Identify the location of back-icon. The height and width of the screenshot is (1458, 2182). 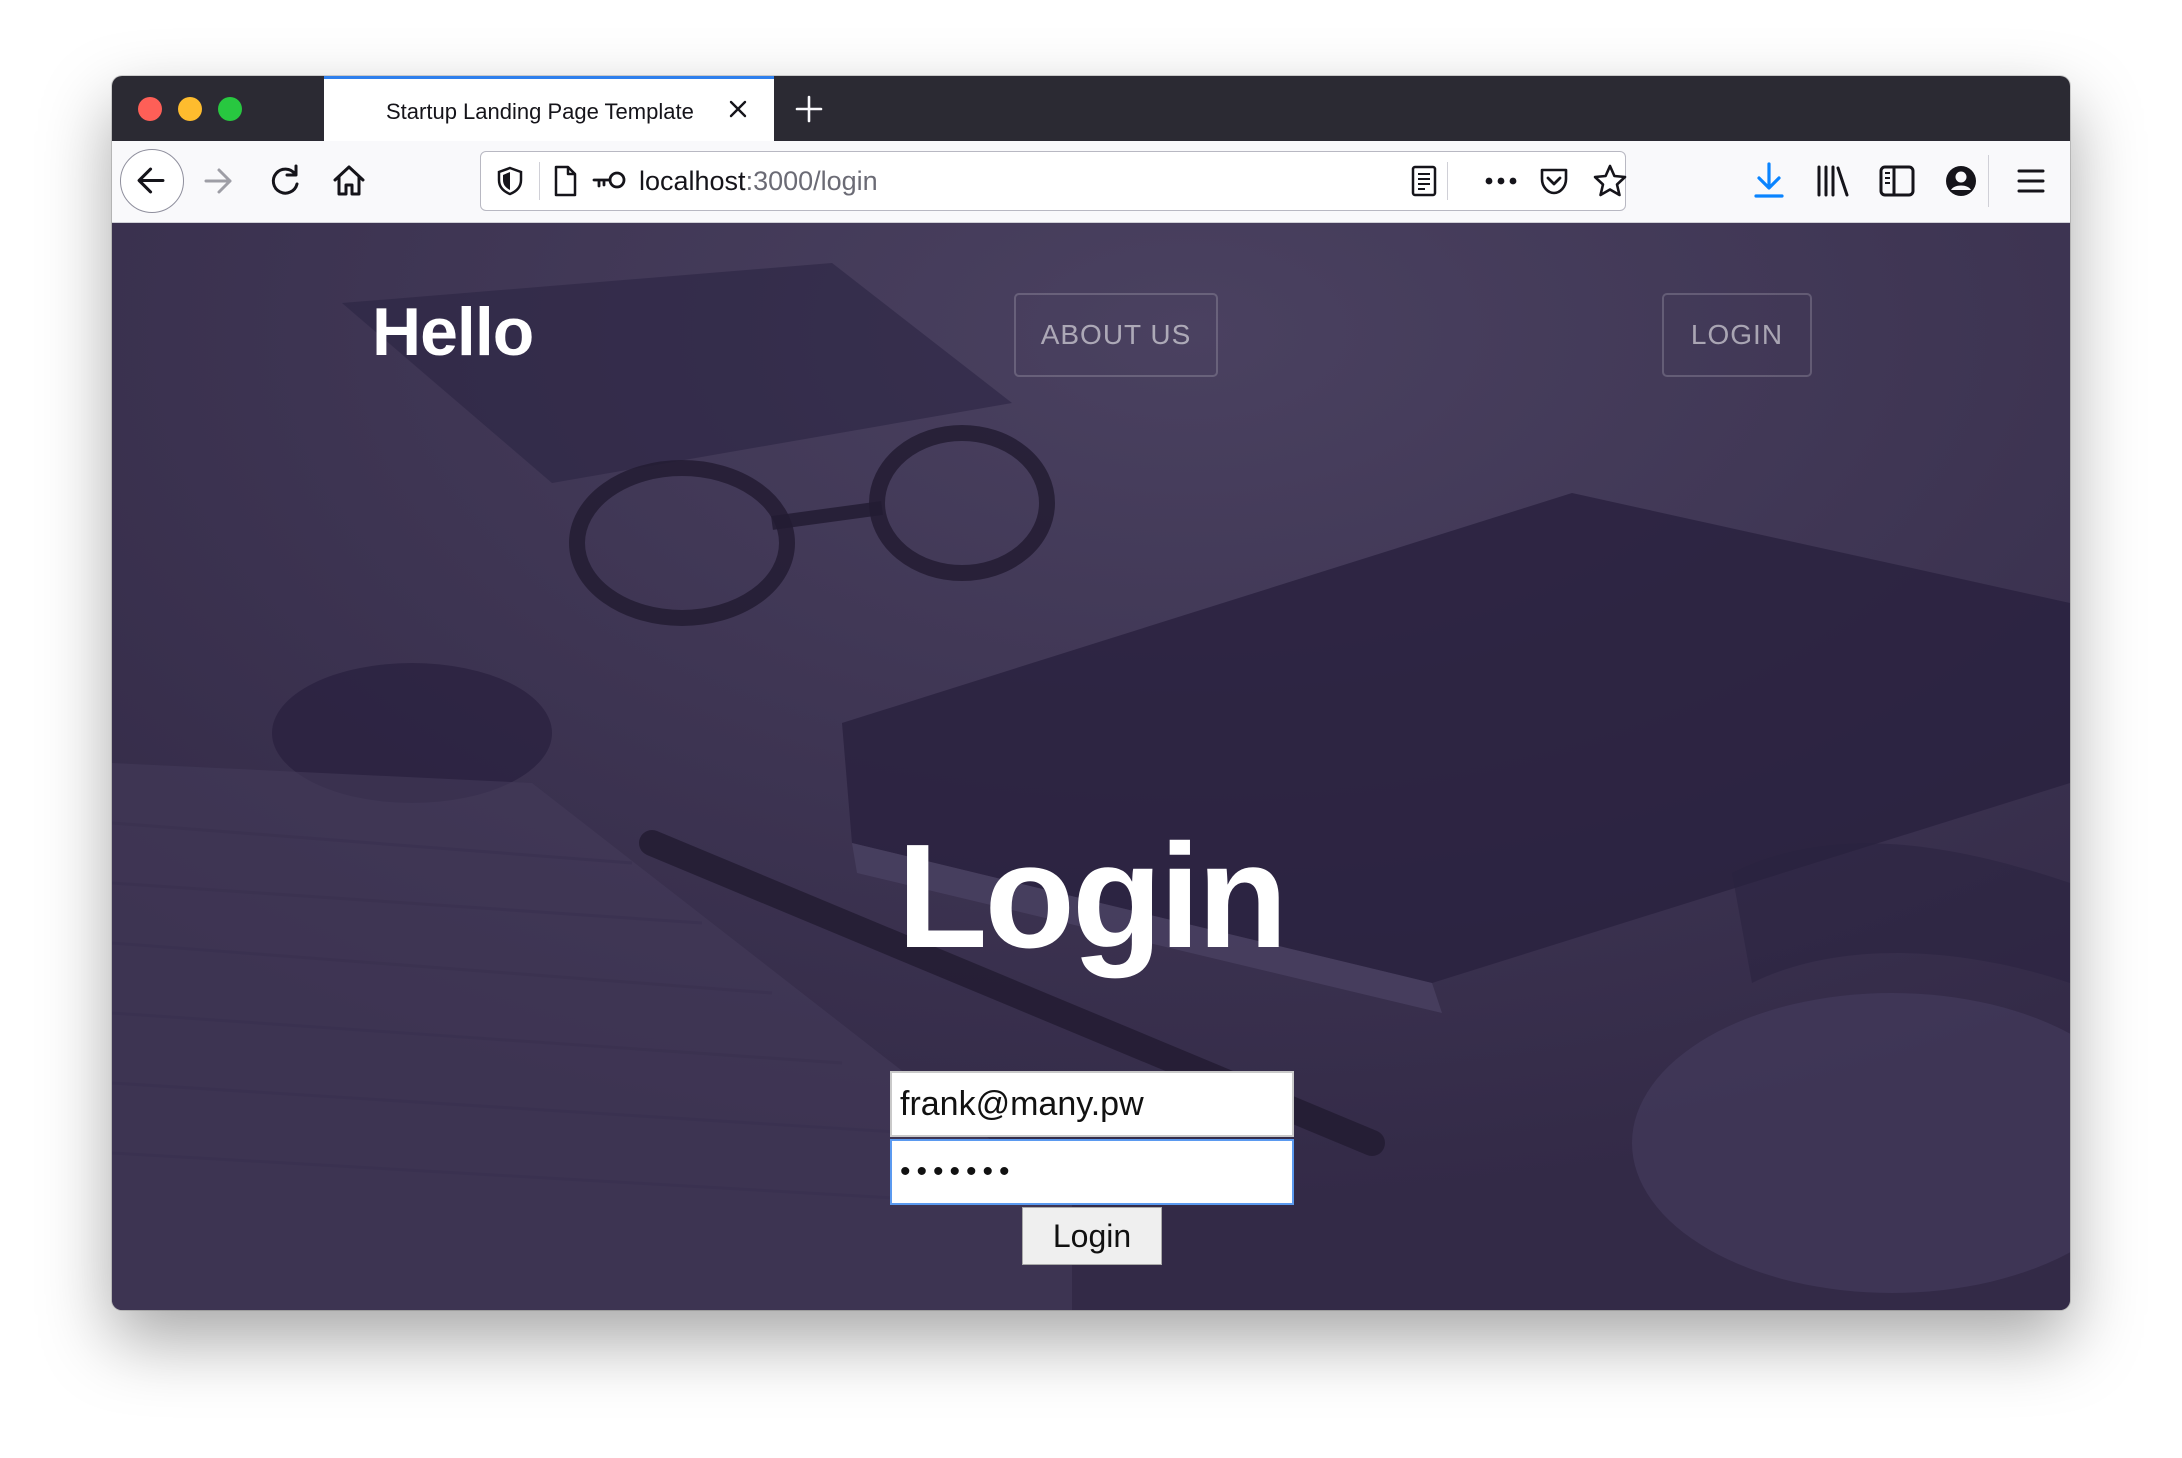
(151, 180).